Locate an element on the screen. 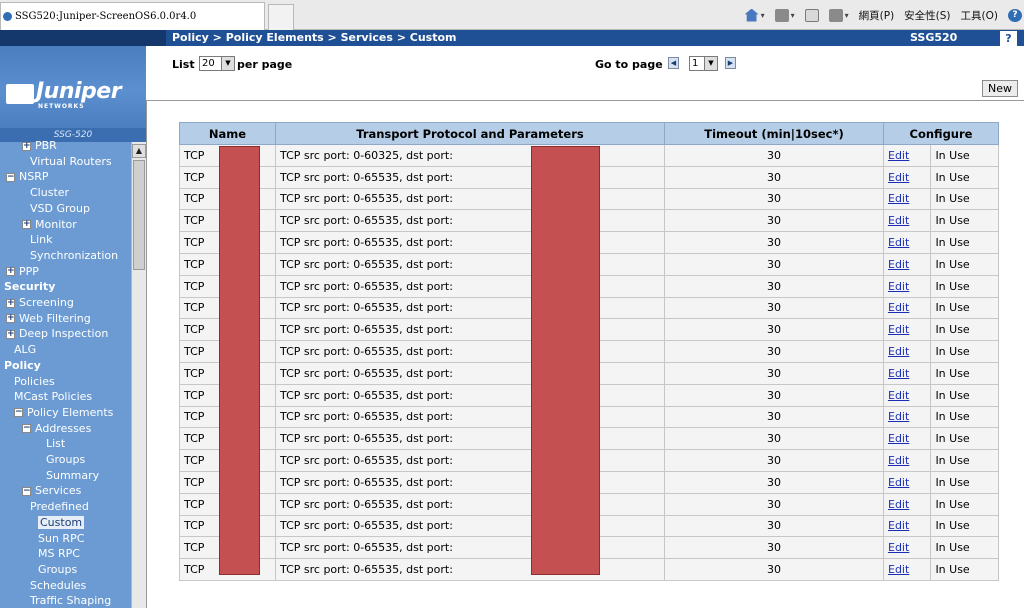 The width and height of the screenshot is (1024, 608). sidebar-item-list: List is located at coordinates (55, 443).